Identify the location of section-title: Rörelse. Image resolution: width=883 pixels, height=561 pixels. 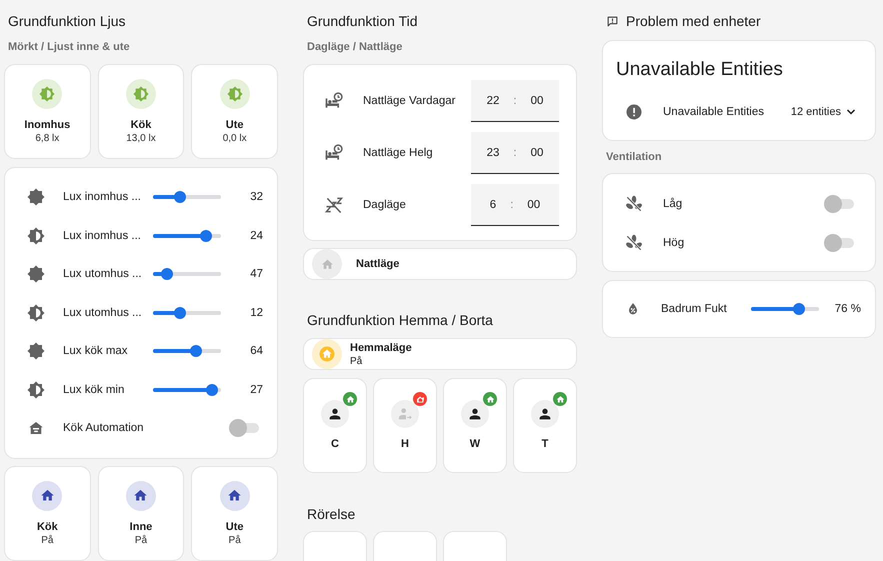
(331, 514).